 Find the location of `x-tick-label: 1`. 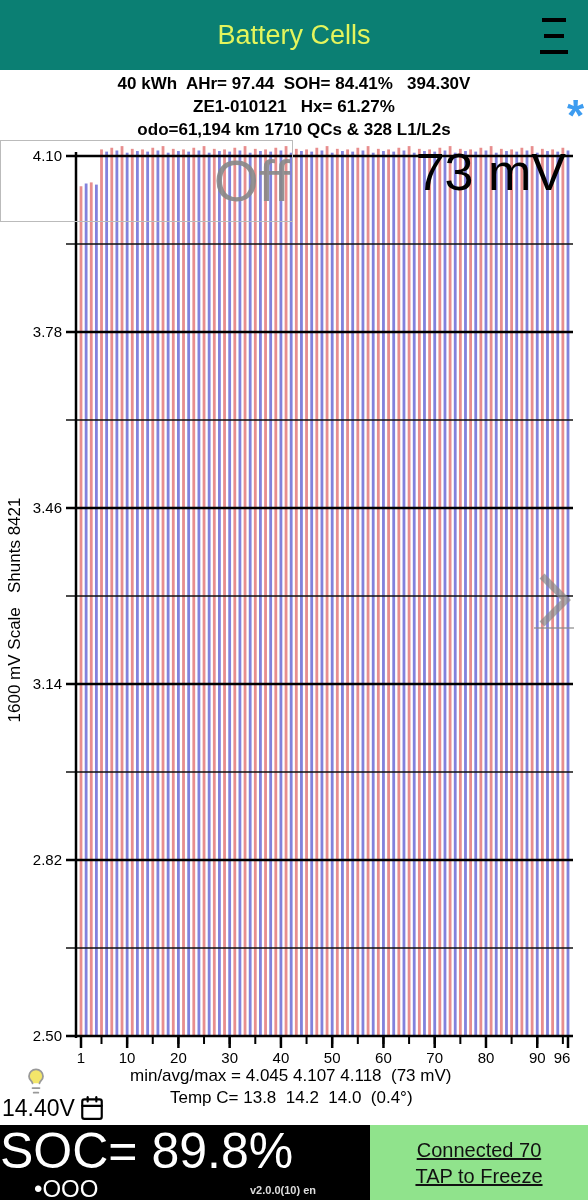

x-tick-label: 1 is located at coordinates (81, 1057).